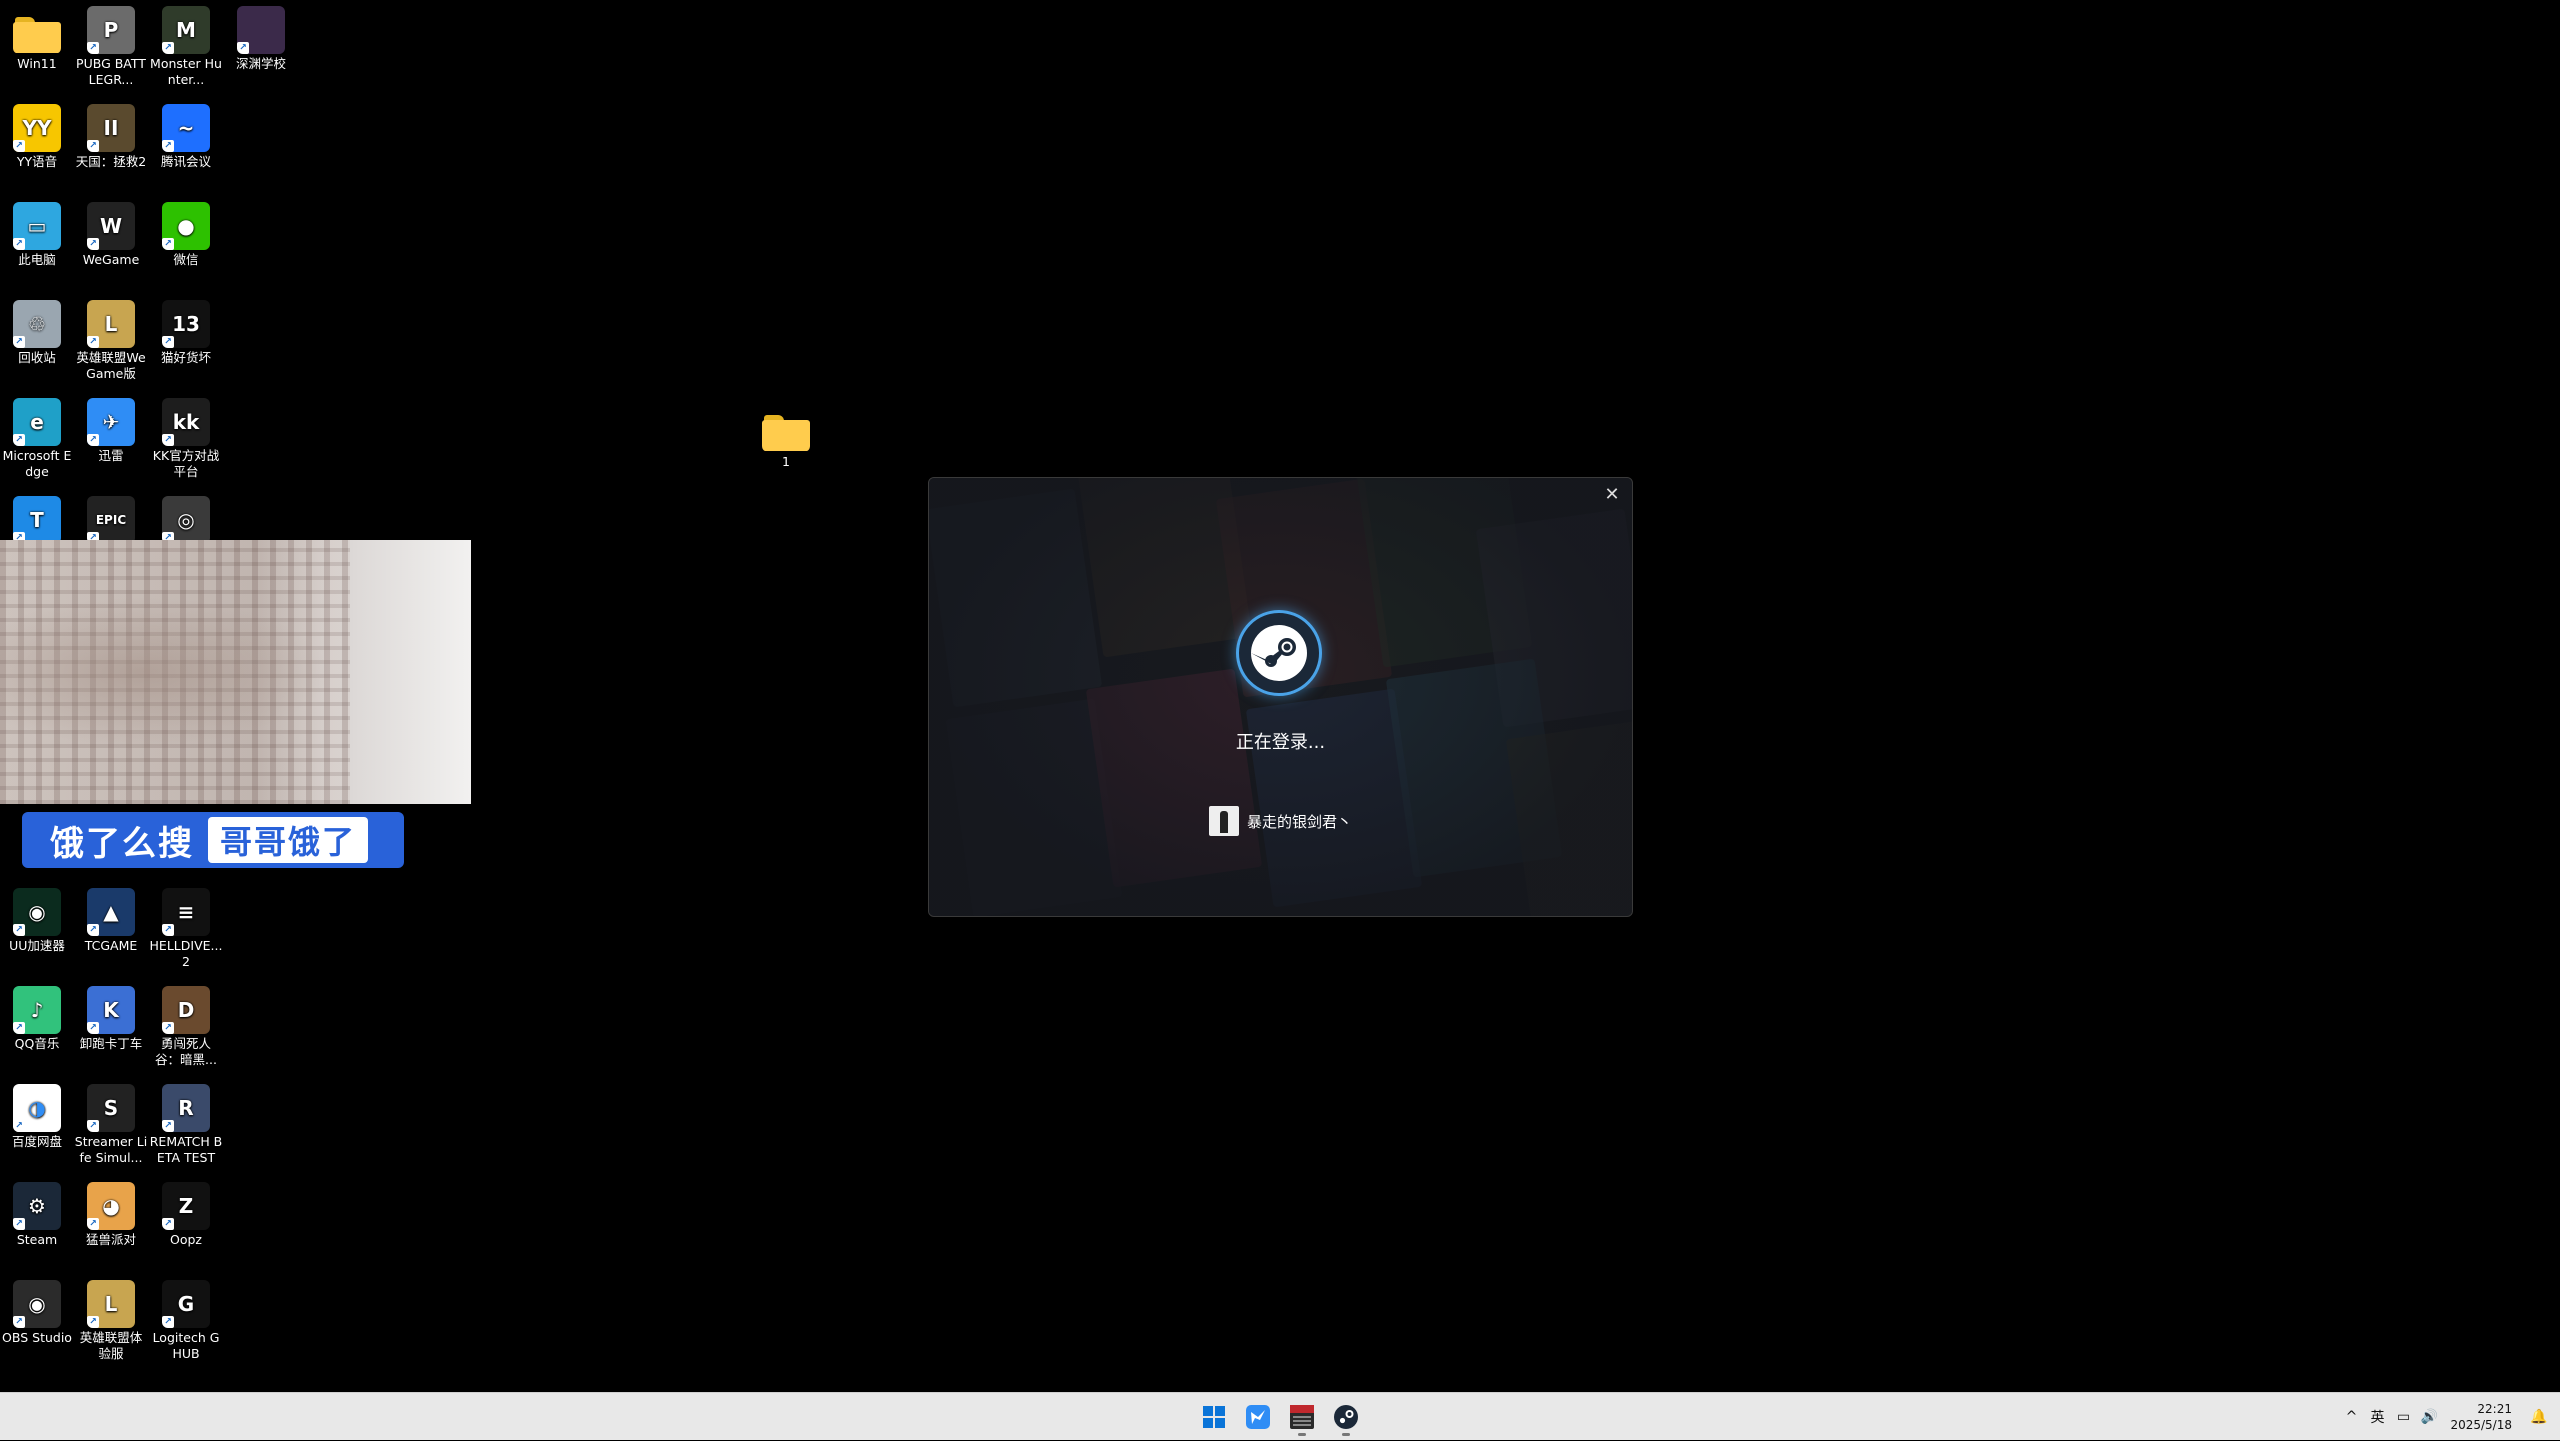  I want to click on clock-date: 2025/5/18, so click(2481, 1425).